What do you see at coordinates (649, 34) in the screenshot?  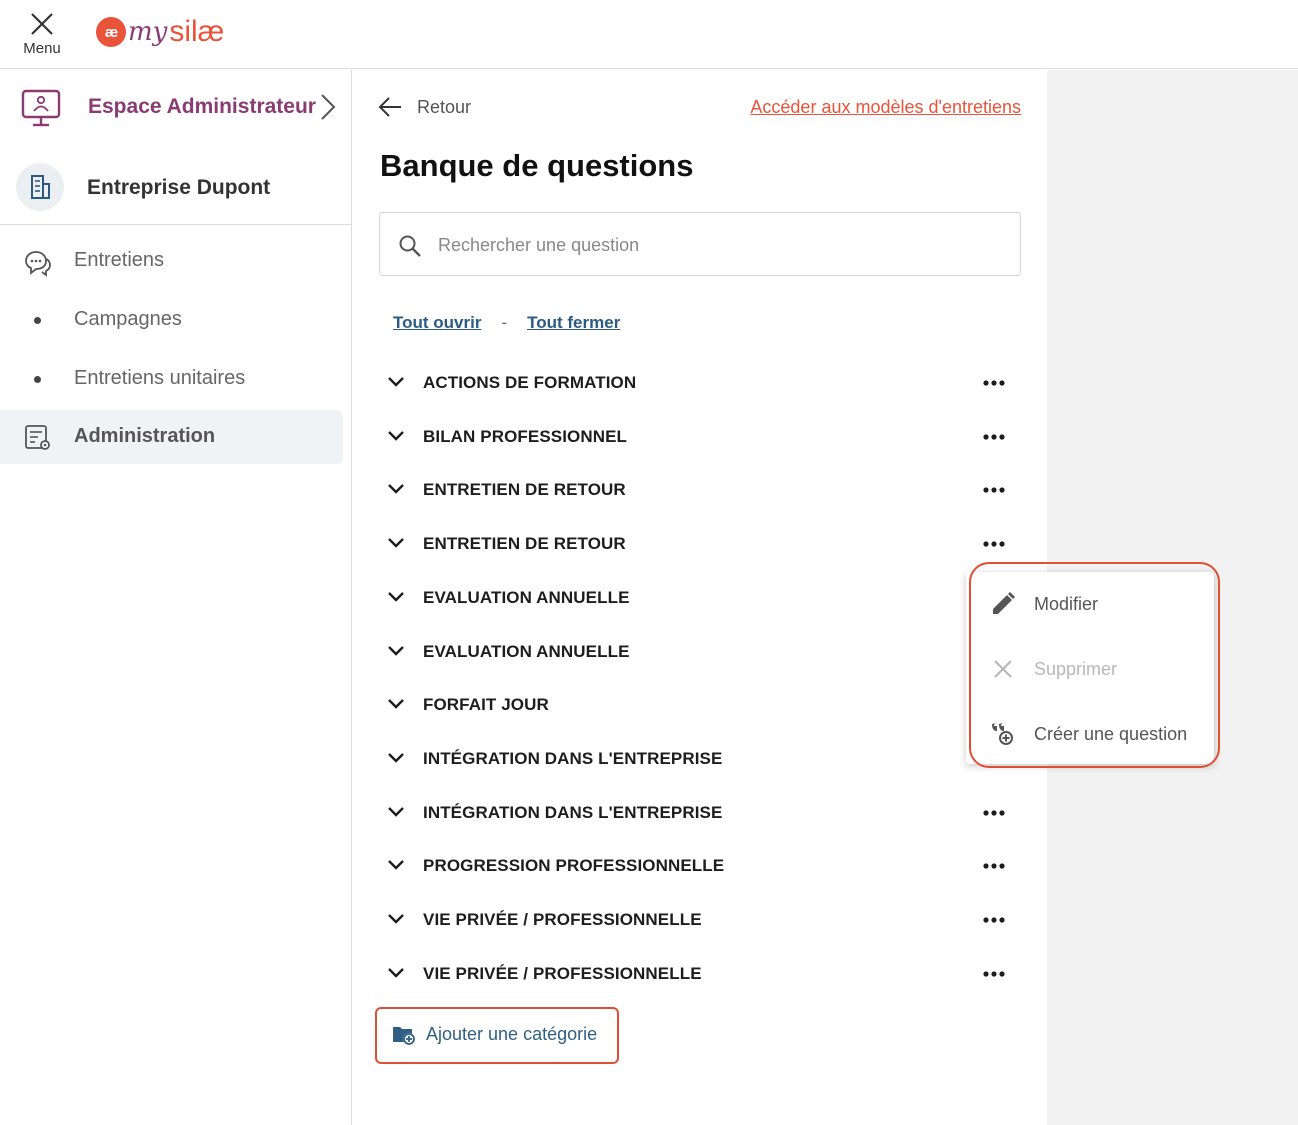 I see `top-bar: Menu æ my silæ` at bounding box center [649, 34].